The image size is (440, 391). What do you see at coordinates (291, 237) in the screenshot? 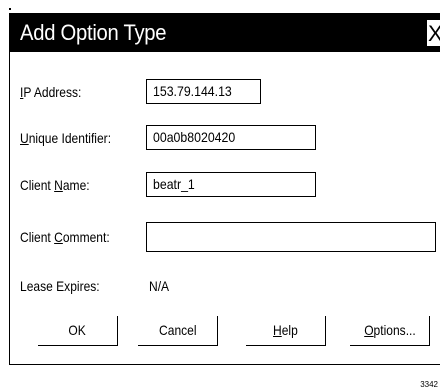
I see `client-comment-field` at bounding box center [291, 237].